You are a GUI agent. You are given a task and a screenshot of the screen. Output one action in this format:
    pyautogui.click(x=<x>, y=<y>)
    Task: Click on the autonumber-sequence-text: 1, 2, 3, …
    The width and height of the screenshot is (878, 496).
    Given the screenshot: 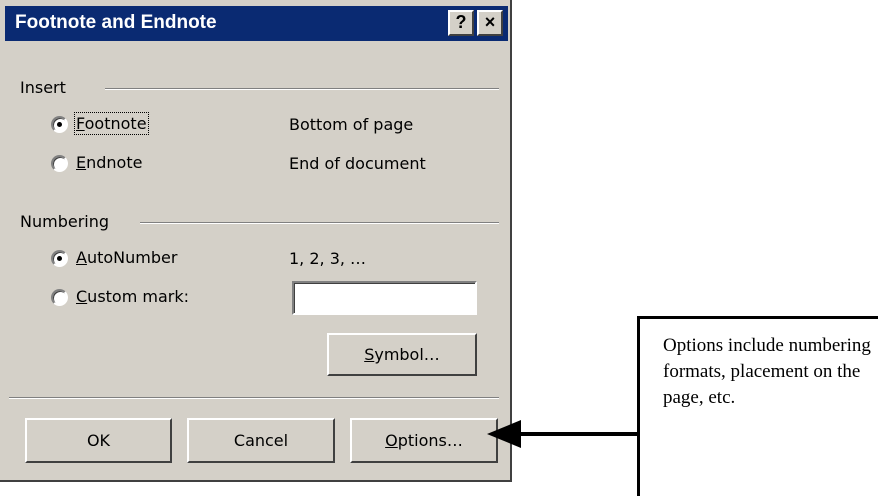 What is the action you would take?
    pyautogui.click(x=328, y=258)
    